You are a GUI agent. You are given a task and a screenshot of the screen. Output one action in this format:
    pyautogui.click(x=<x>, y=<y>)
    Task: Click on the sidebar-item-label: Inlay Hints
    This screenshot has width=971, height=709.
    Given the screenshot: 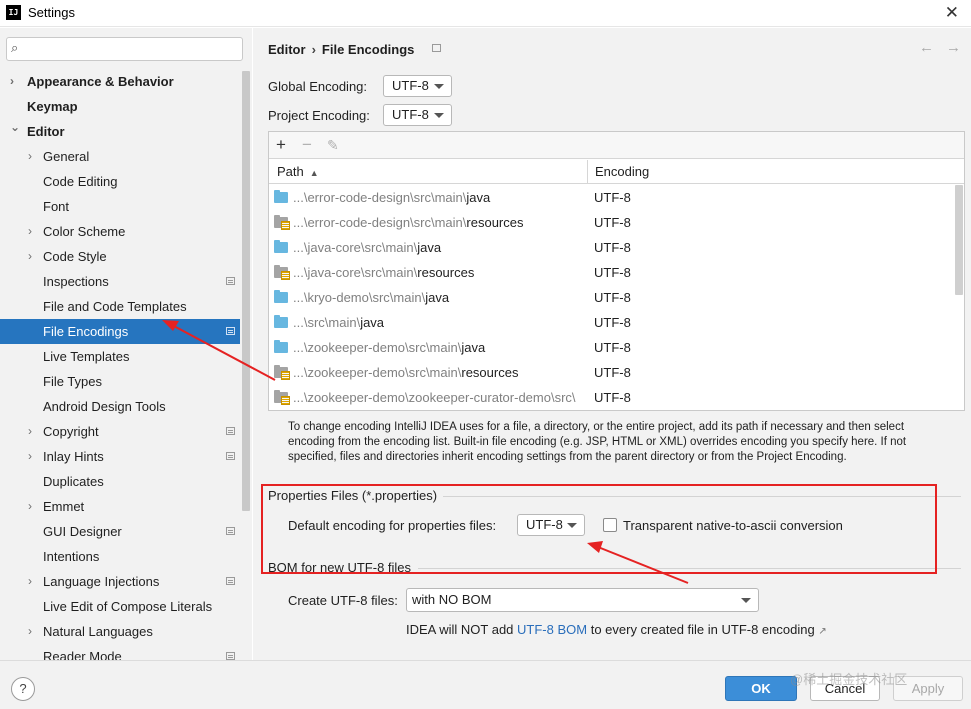 What is the action you would take?
    pyautogui.click(x=73, y=456)
    